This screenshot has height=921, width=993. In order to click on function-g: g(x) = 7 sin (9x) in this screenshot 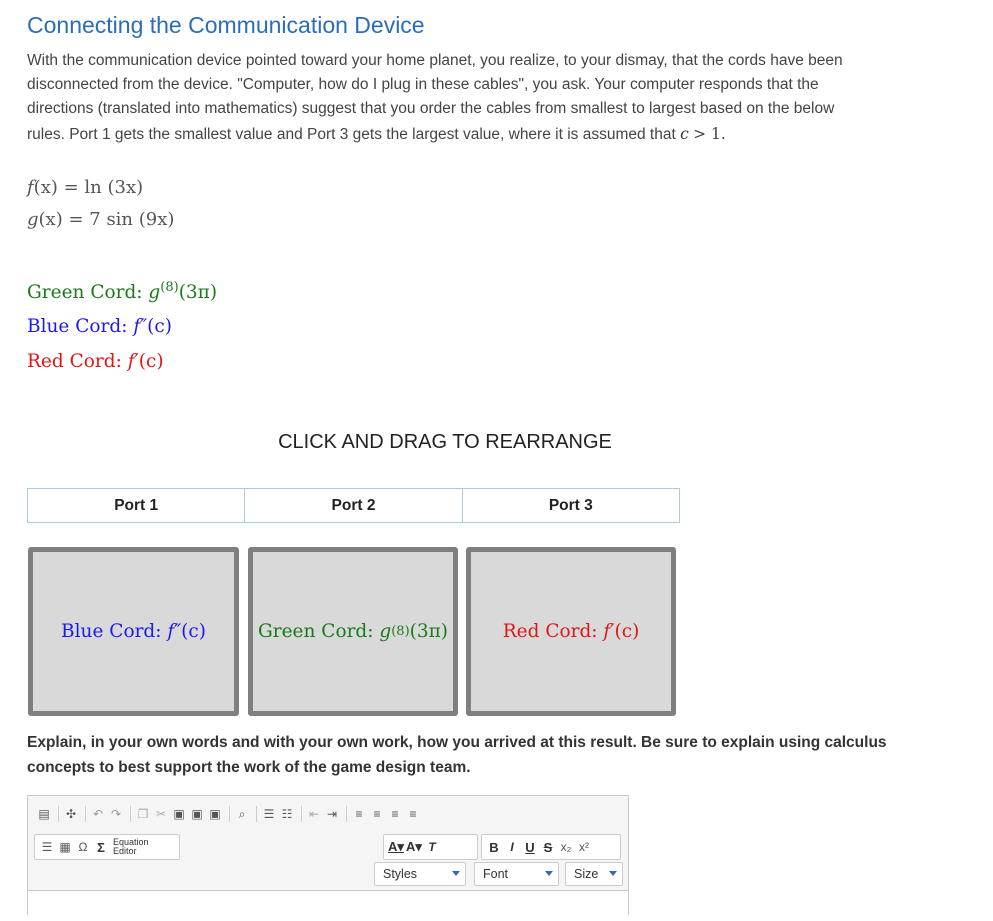, I will do `click(100, 219)`.